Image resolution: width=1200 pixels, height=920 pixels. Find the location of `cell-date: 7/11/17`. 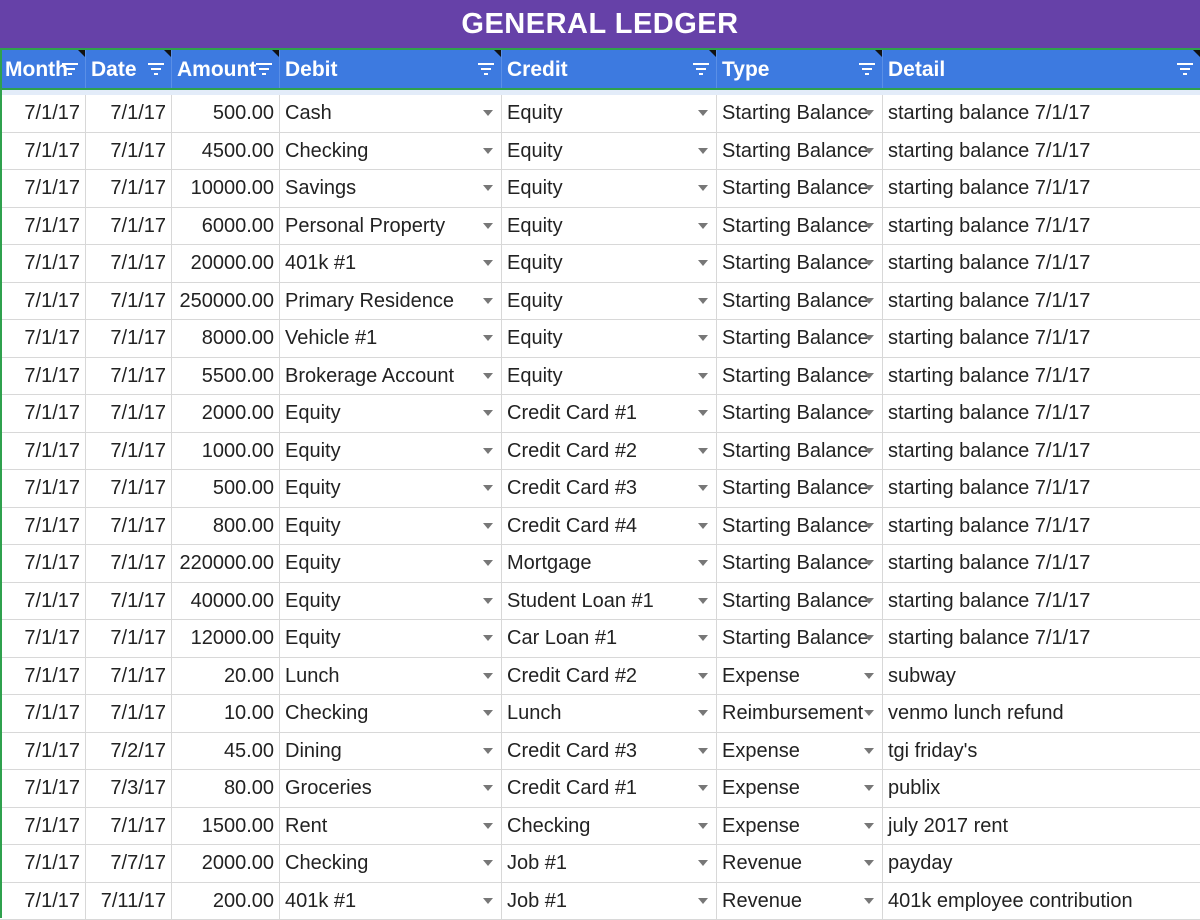

cell-date: 7/11/17 is located at coordinates (129, 901).